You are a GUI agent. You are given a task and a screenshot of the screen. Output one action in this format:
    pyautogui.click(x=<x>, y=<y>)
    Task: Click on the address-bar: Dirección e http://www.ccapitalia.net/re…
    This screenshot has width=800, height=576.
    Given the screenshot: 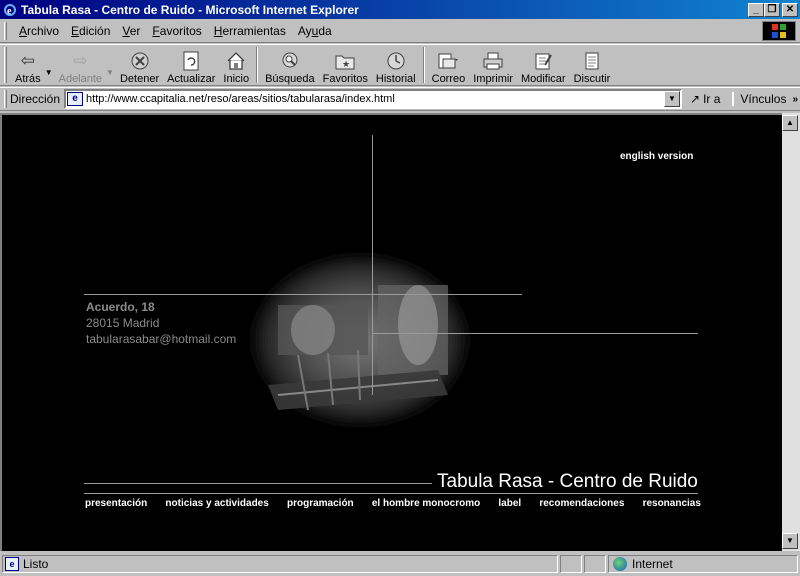 What is the action you would take?
    pyautogui.click(x=400, y=99)
    